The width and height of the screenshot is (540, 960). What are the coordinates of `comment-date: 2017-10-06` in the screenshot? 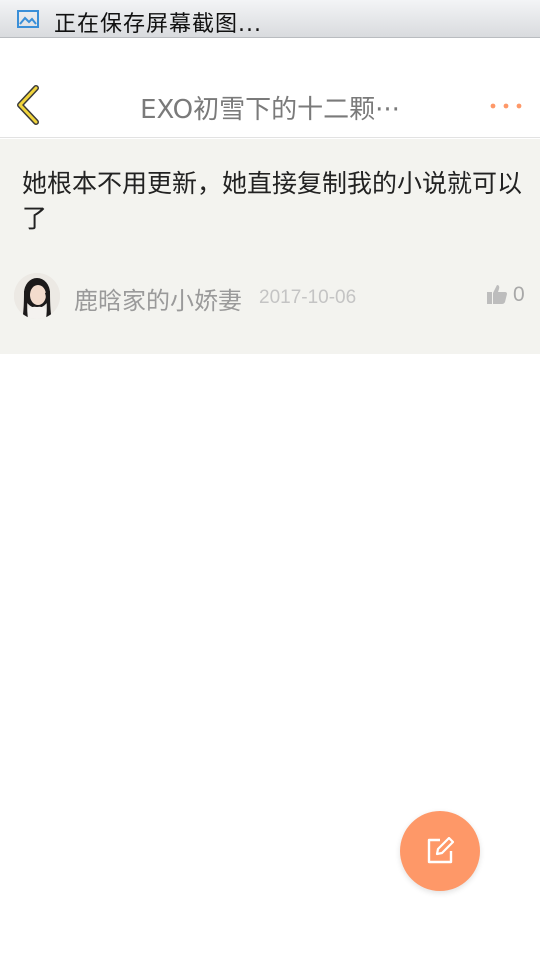 It's located at (308, 297).